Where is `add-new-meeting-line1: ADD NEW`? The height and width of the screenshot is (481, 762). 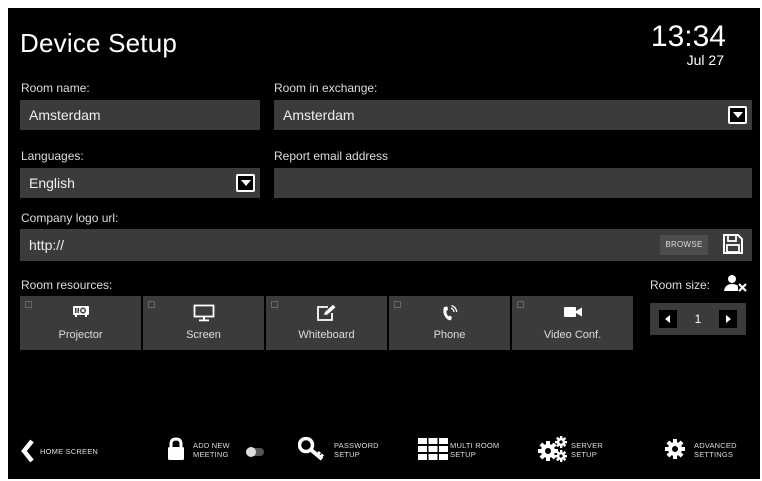
add-new-meeting-line1: ADD NEW is located at coordinates (211, 445).